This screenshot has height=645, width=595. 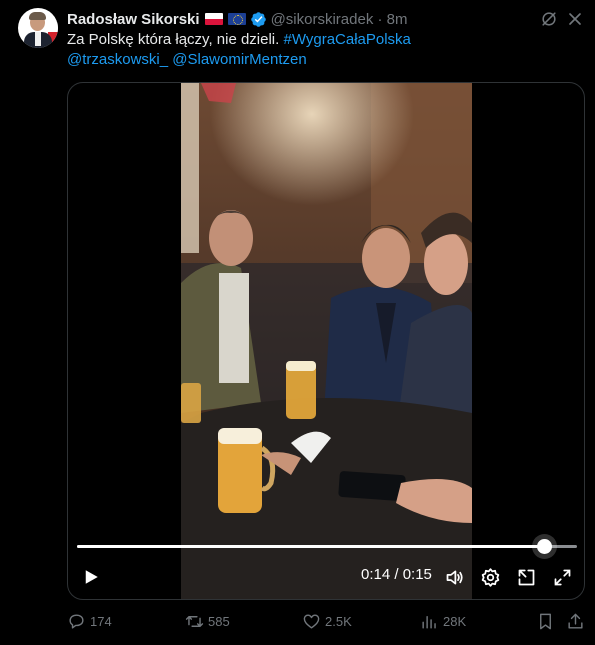 What do you see at coordinates (339, 19) in the screenshot?
I see `author-handle: @sikorskiradek · 8m` at bounding box center [339, 19].